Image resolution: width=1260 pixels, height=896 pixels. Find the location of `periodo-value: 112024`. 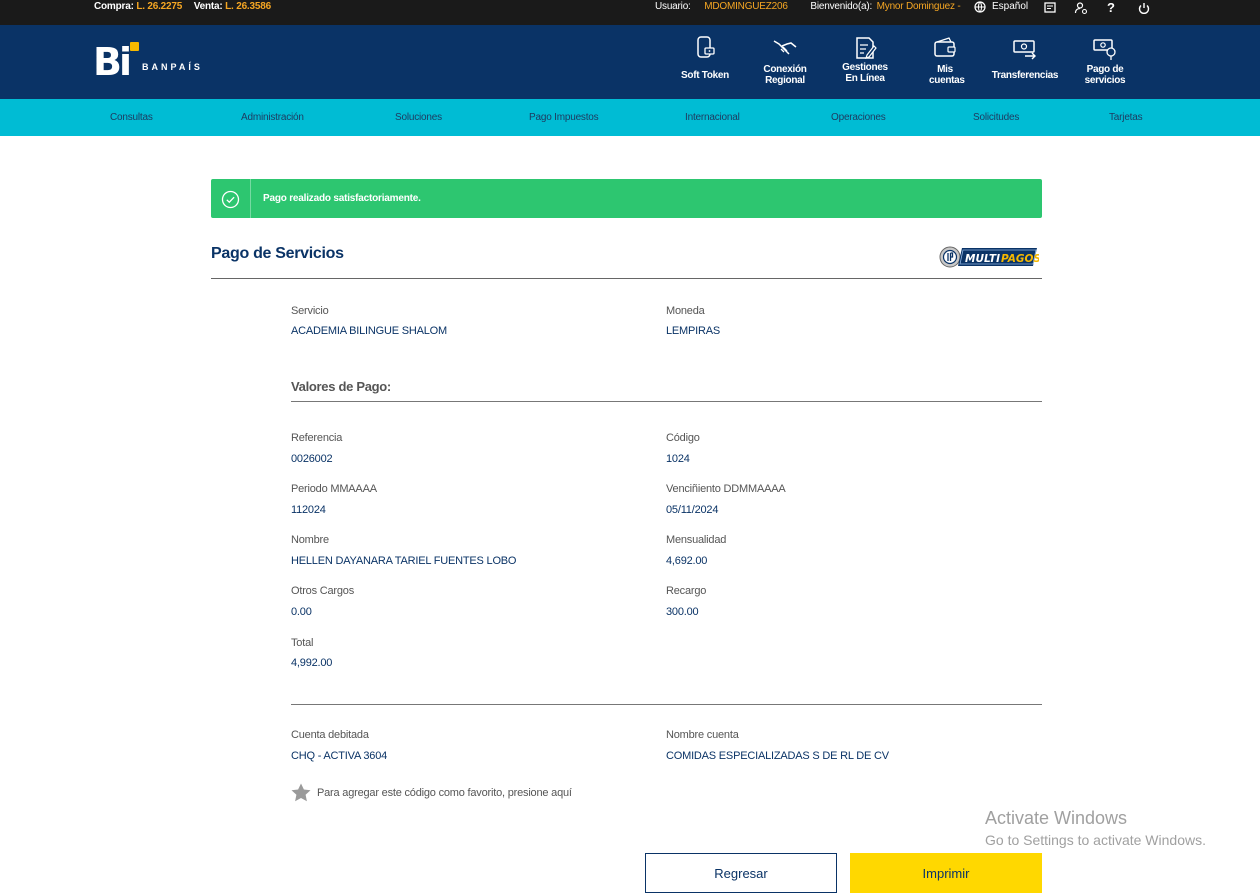

periodo-value: 112024 is located at coordinates (308, 510).